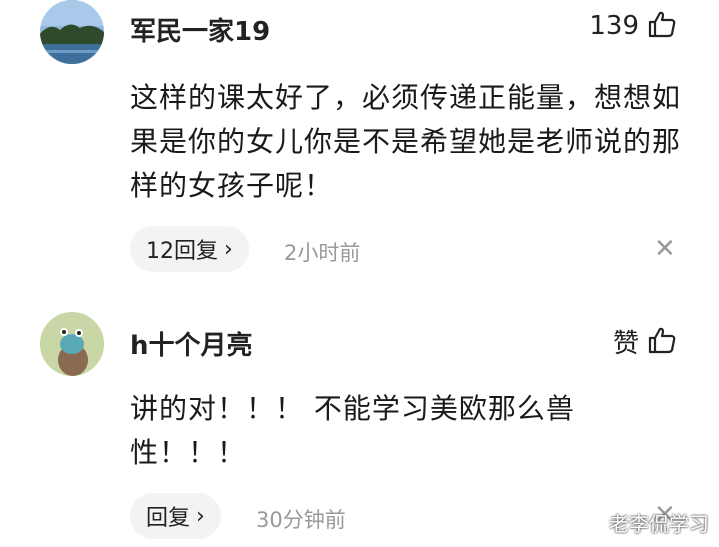 The width and height of the screenshot is (719, 547). Describe the element at coordinates (322, 253) in the screenshot. I see `timestamp: 2小时前` at that location.